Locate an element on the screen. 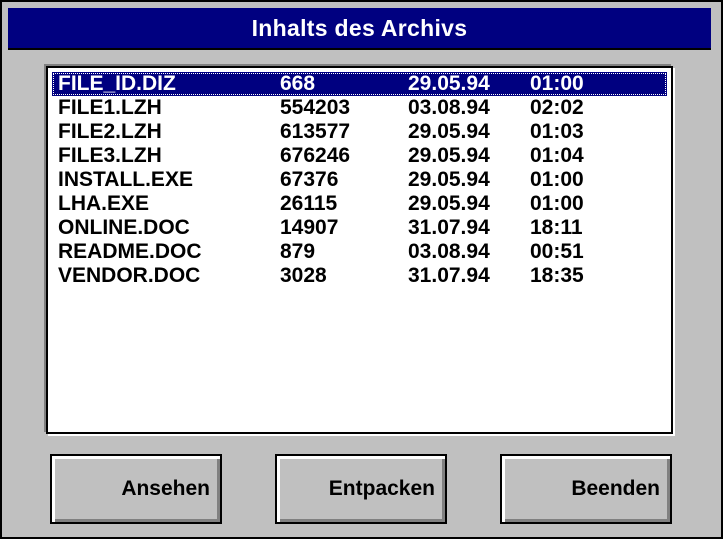 This screenshot has width=723, height=539. file-size: 26115 is located at coordinates (309, 203).